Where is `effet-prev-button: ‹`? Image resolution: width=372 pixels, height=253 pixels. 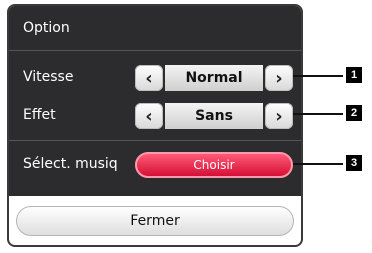 effet-prev-button: ‹ is located at coordinates (149, 116).